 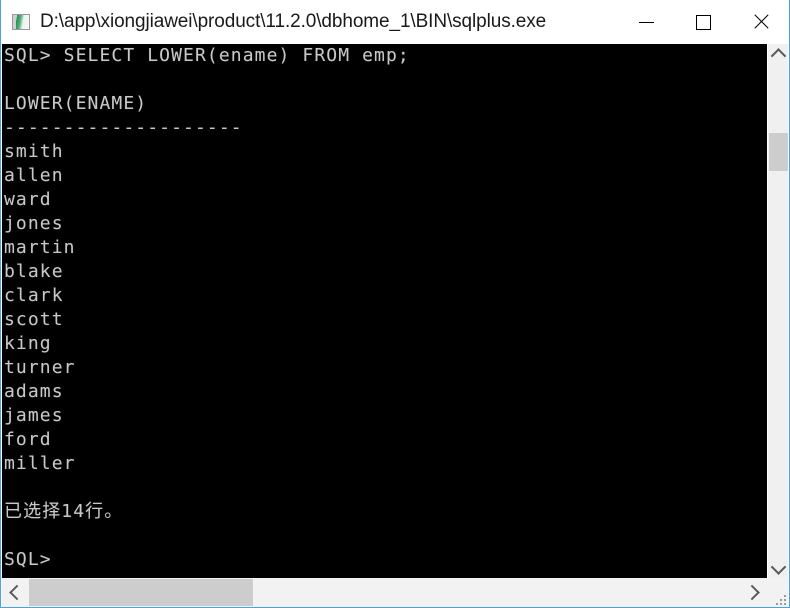 What do you see at coordinates (21, 21) in the screenshot?
I see `console-app-icon` at bounding box center [21, 21].